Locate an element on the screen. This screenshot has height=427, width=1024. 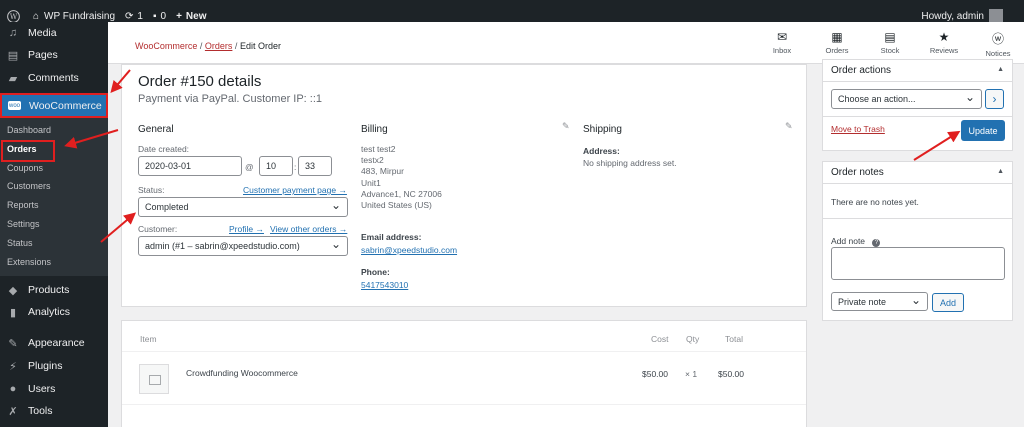
apply-action-button: › is located at coordinates (994, 99).